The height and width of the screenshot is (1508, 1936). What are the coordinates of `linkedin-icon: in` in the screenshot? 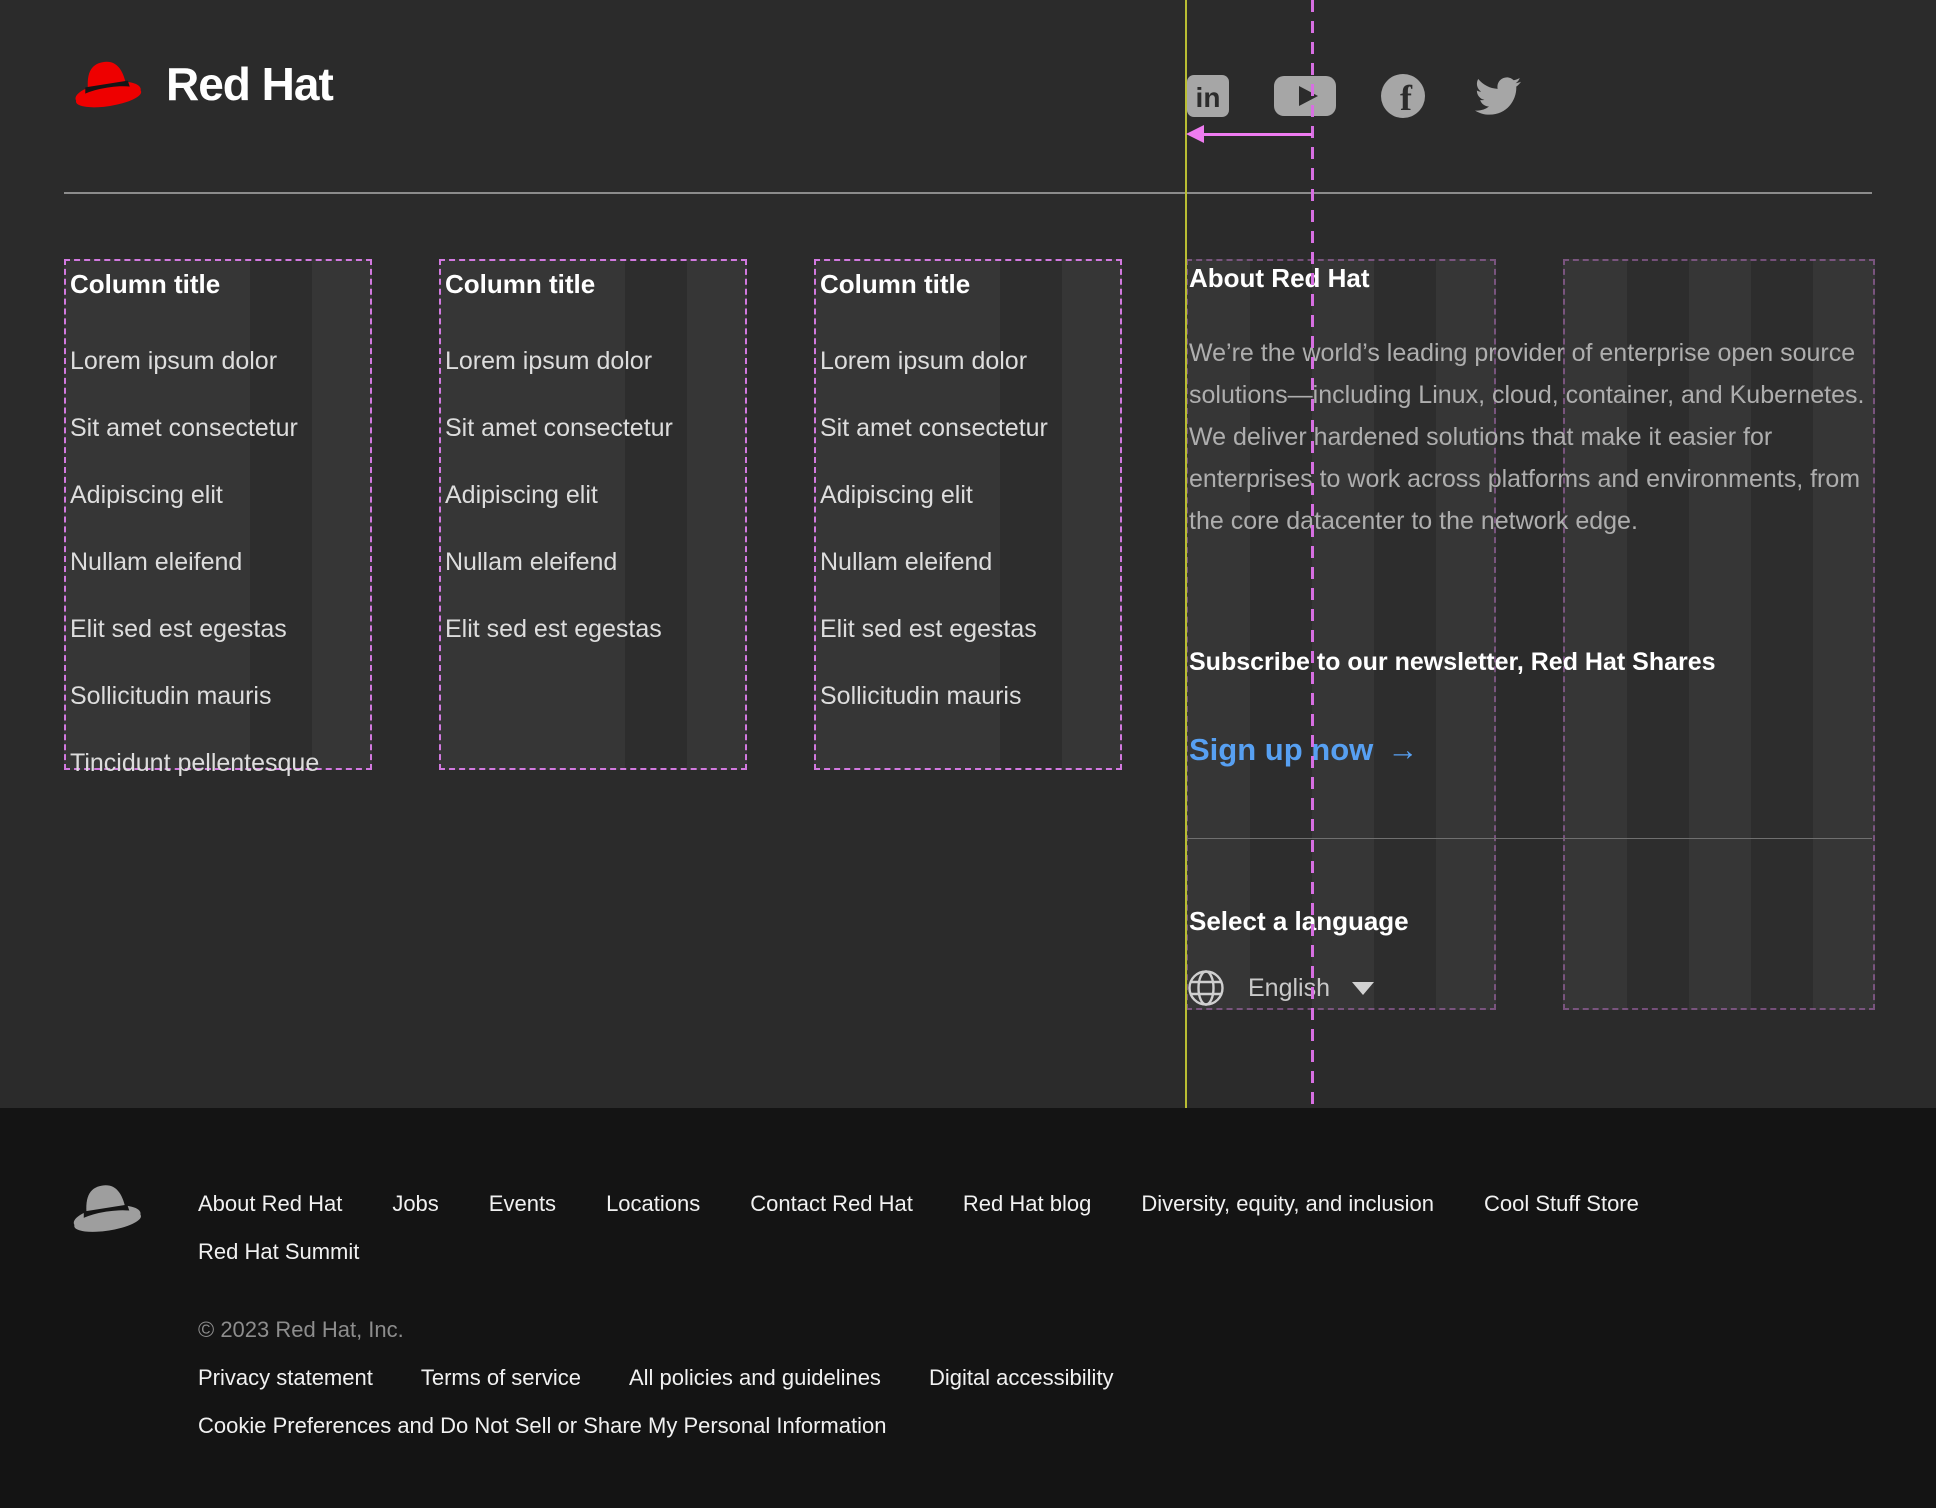 It's located at (1208, 96).